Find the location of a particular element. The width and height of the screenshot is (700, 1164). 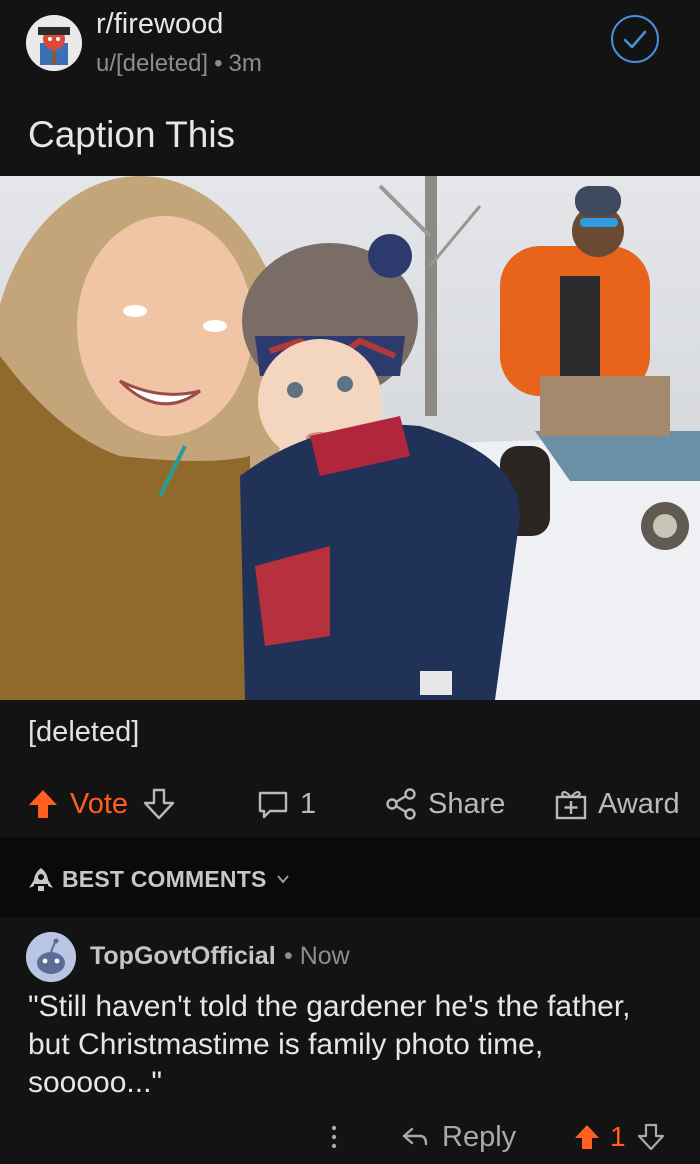

comment-score: 1 is located at coordinates (618, 1136).